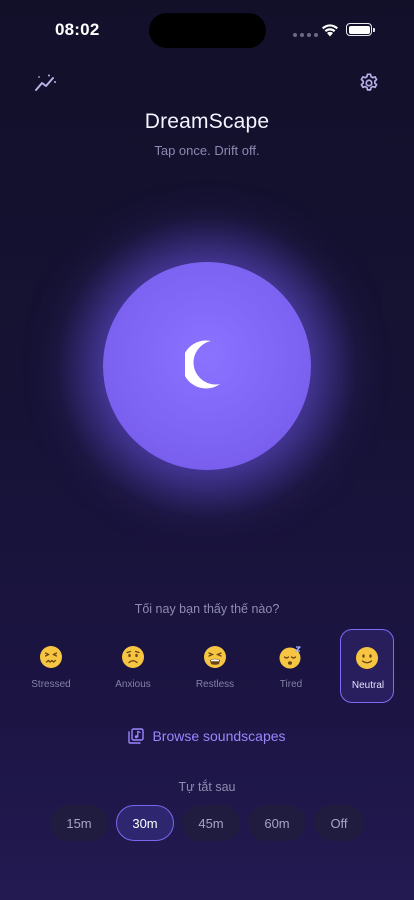  I want to click on tired-face-icon, so click(215, 658).